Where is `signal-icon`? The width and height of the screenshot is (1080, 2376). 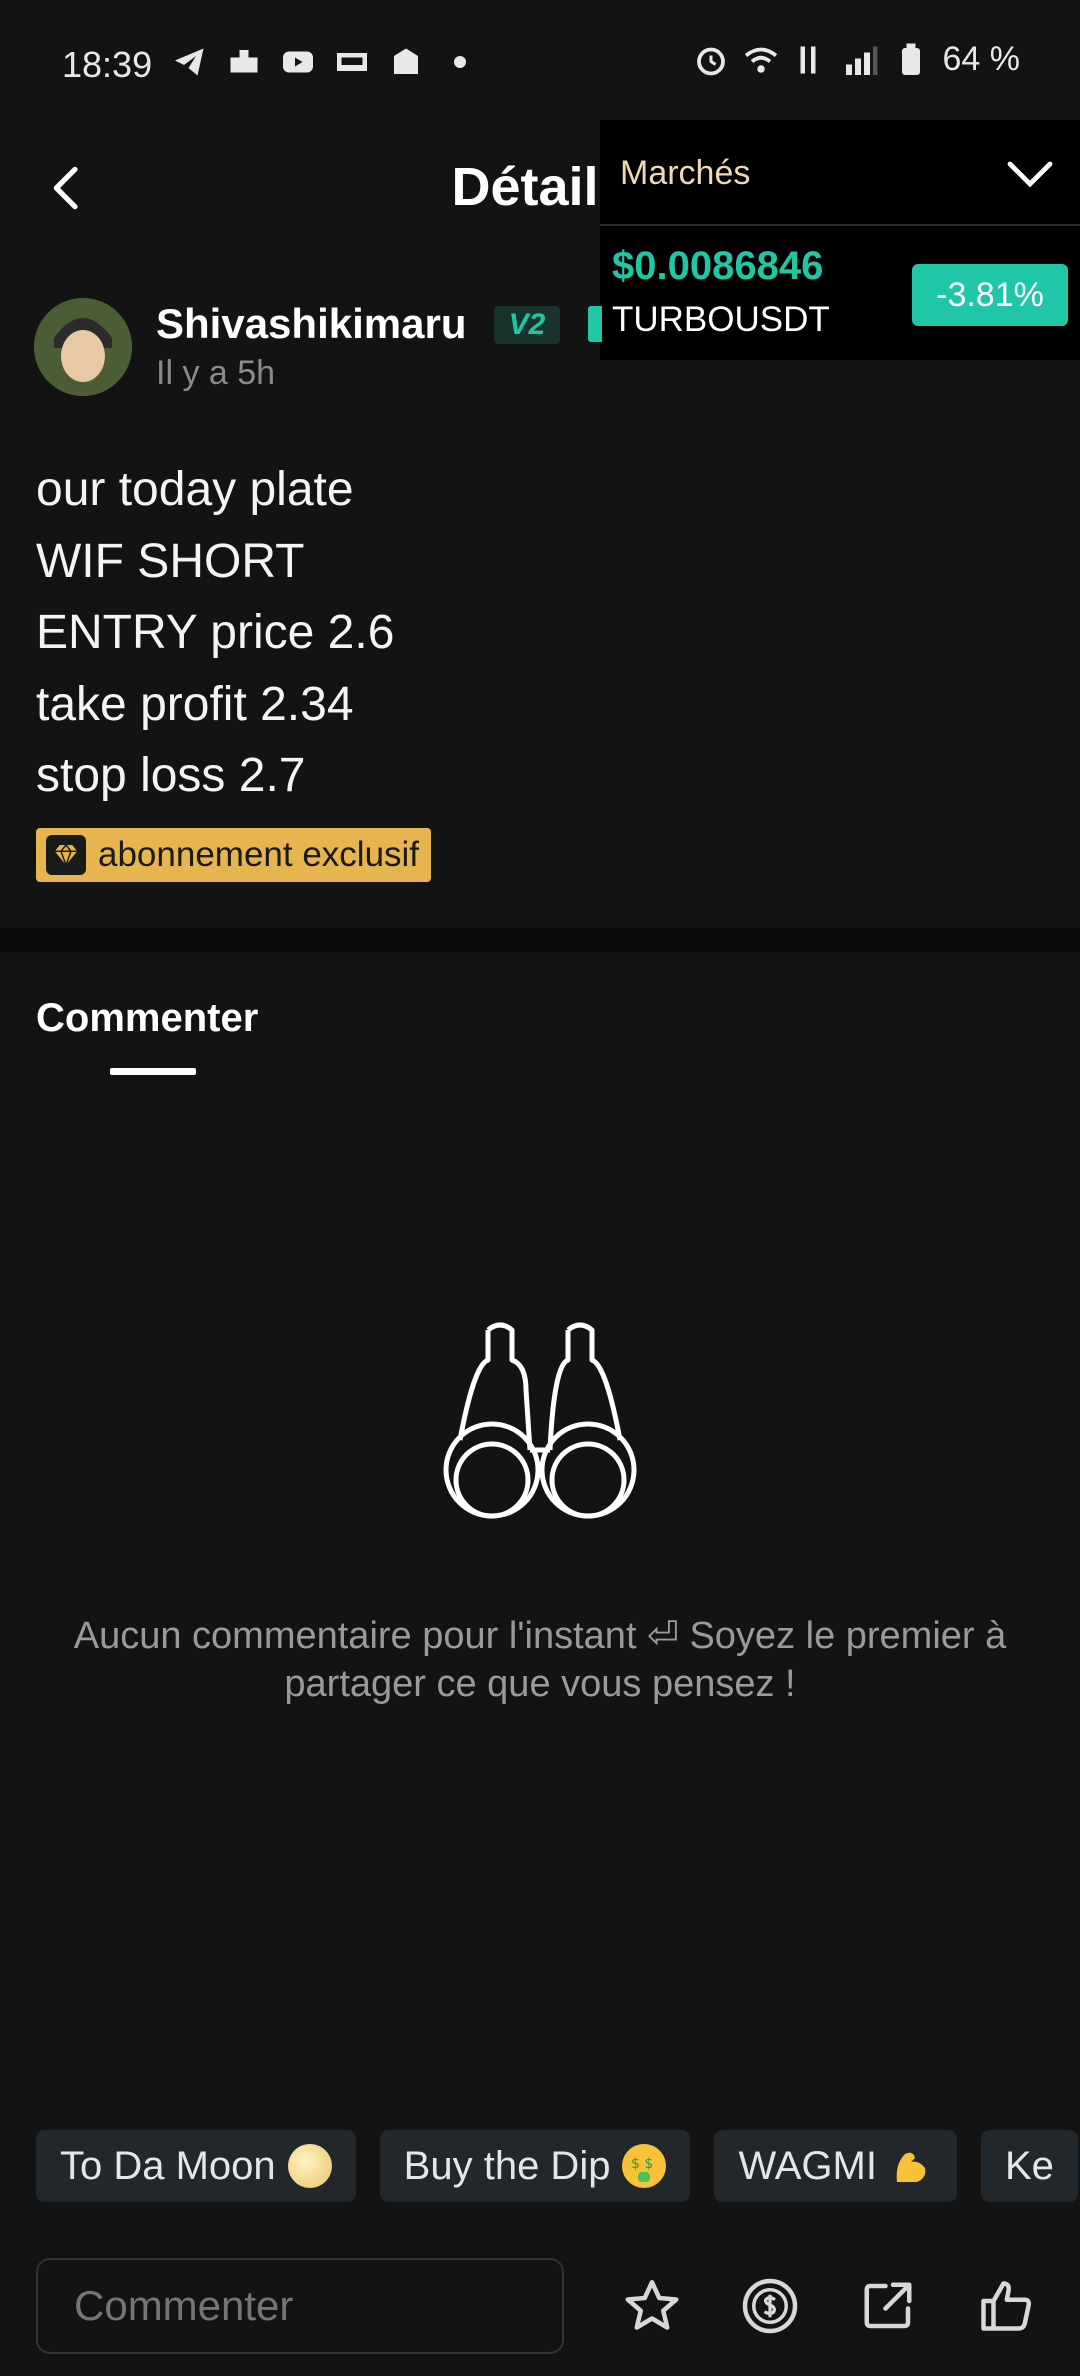 signal-icon is located at coordinates (861, 60).